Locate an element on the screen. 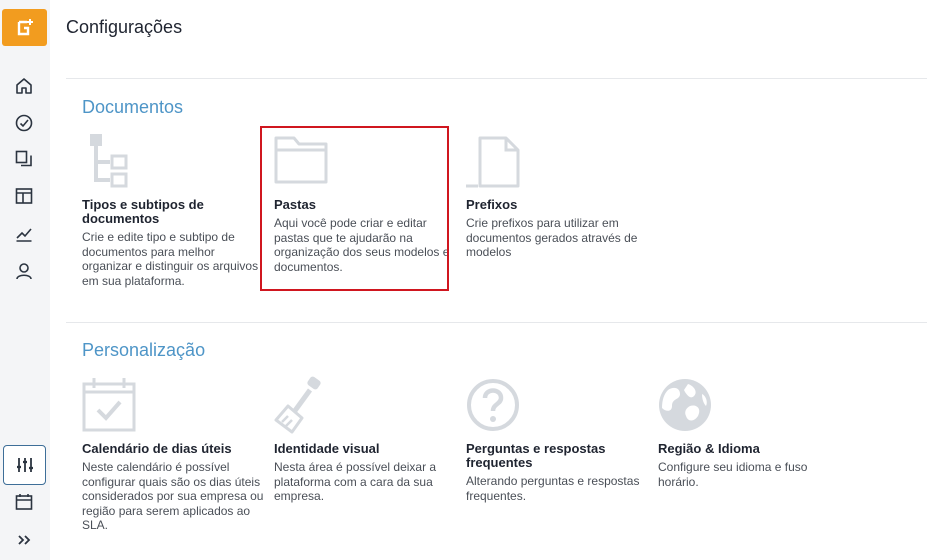 The image size is (927, 560). globe-icon is located at coordinates (685, 405).